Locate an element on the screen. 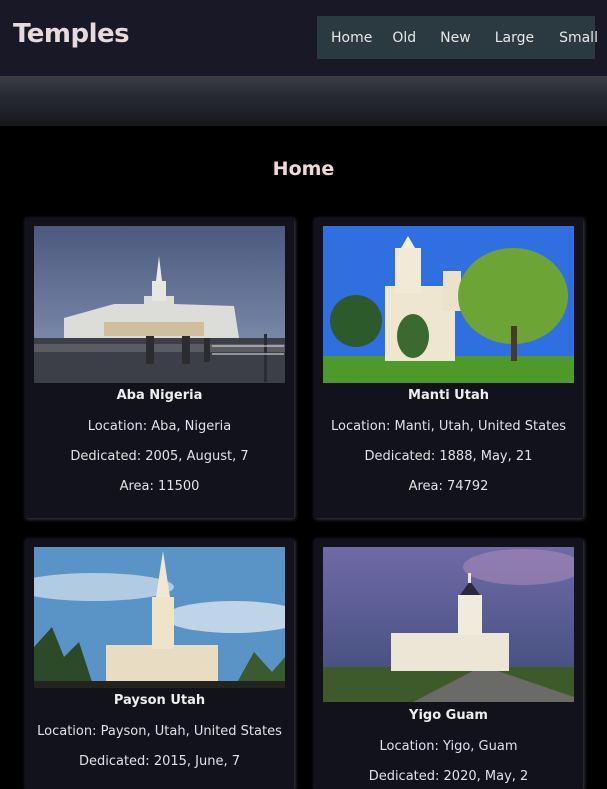  main-nav: Home Old New Large Small is located at coordinates (457, 37).